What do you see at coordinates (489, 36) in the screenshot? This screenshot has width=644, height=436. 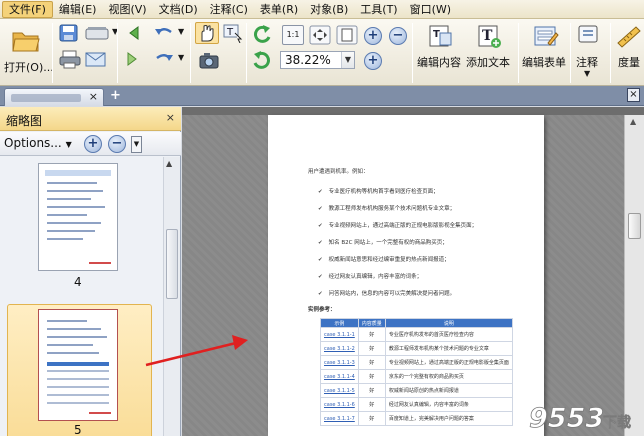 I see `add-text-icon: T` at bounding box center [489, 36].